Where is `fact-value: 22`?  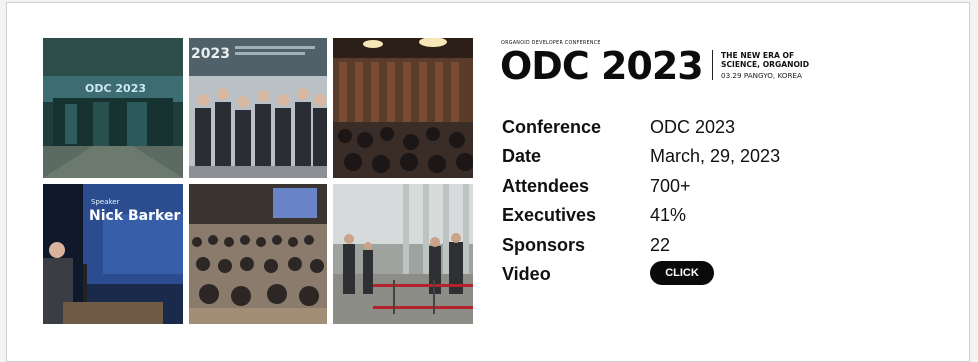 fact-value: 22 is located at coordinates (660, 244).